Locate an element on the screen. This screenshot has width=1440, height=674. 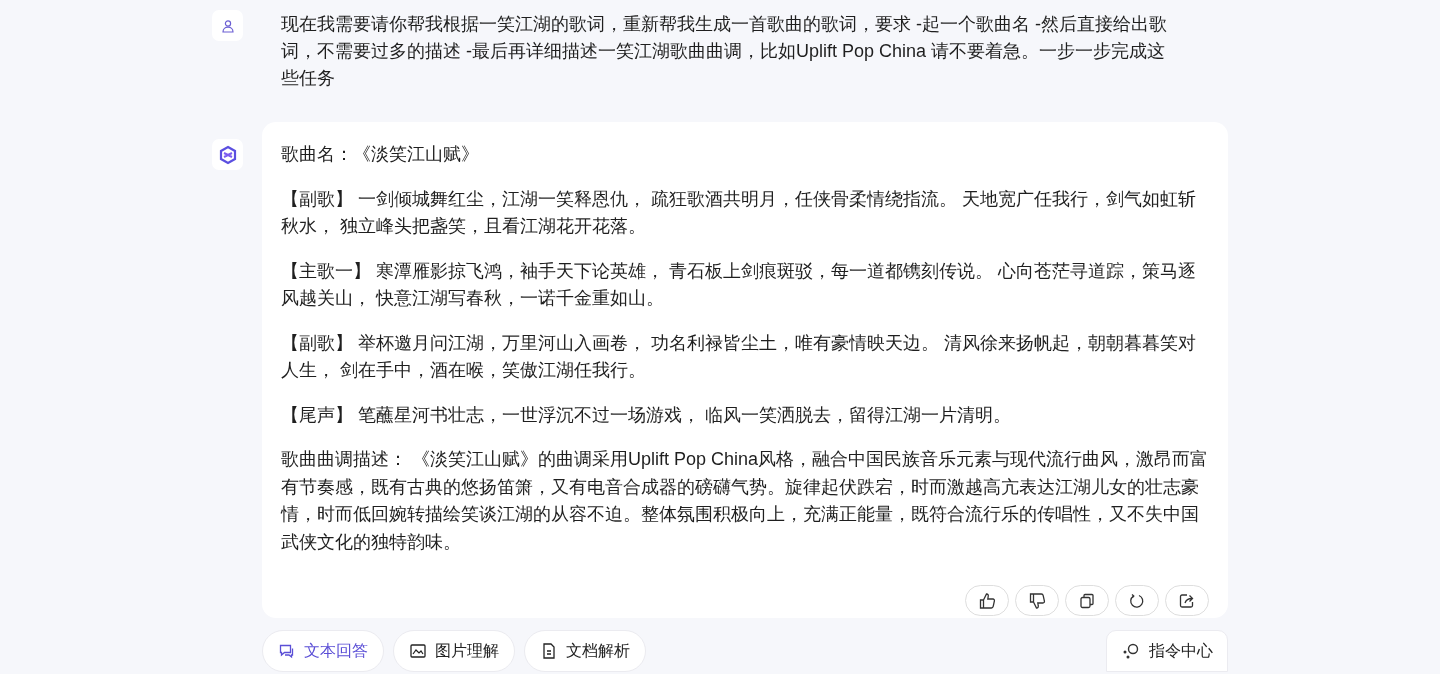
command-center-button: 指令中心 is located at coordinates (1167, 651).